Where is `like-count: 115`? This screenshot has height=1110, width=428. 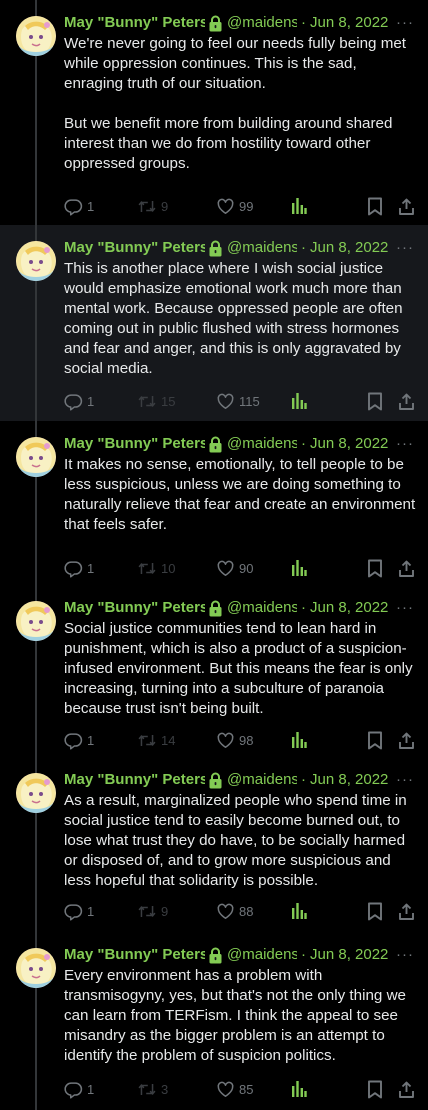
like-count: 115 is located at coordinates (249, 401).